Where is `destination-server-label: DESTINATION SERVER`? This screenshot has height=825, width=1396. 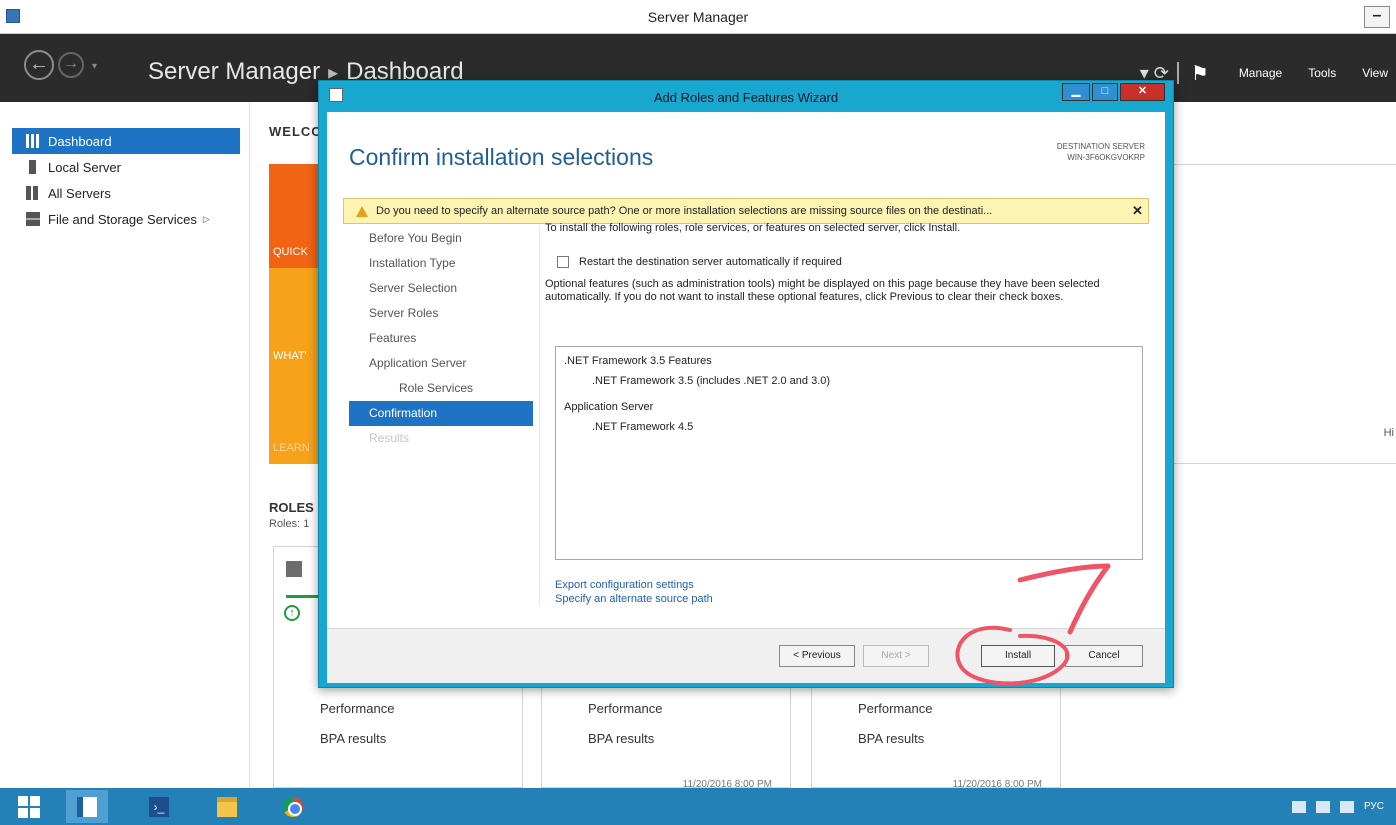 destination-server-label: DESTINATION SERVER is located at coordinates (1100, 146).